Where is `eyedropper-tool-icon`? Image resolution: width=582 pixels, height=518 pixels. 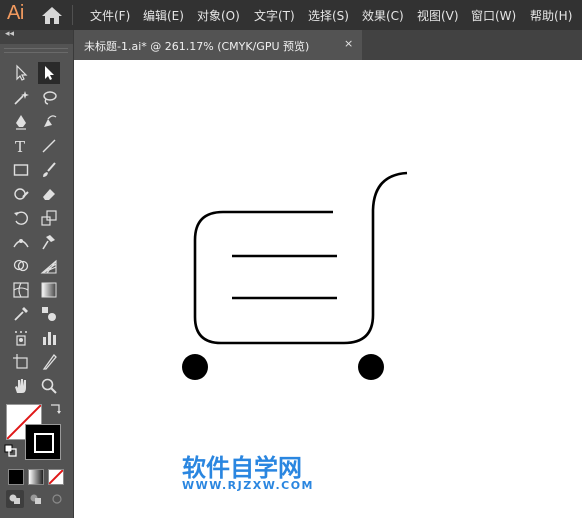
eyedropper-tool-icon is located at coordinates (21, 314).